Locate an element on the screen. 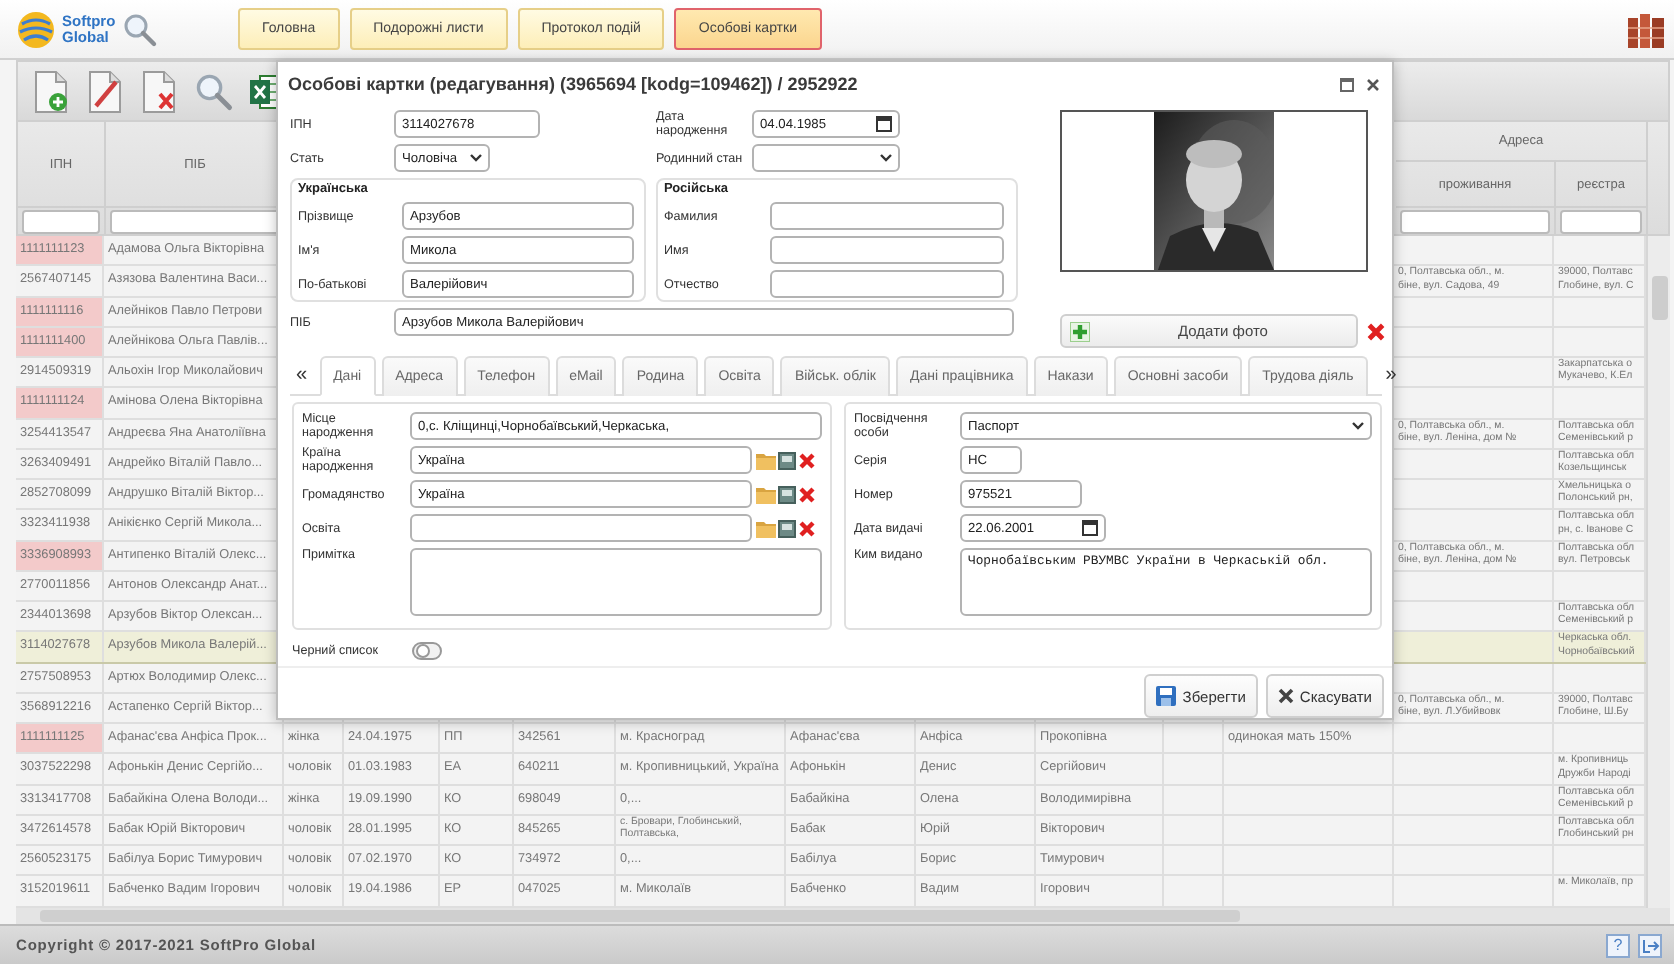  help-button: ? is located at coordinates (1618, 945).